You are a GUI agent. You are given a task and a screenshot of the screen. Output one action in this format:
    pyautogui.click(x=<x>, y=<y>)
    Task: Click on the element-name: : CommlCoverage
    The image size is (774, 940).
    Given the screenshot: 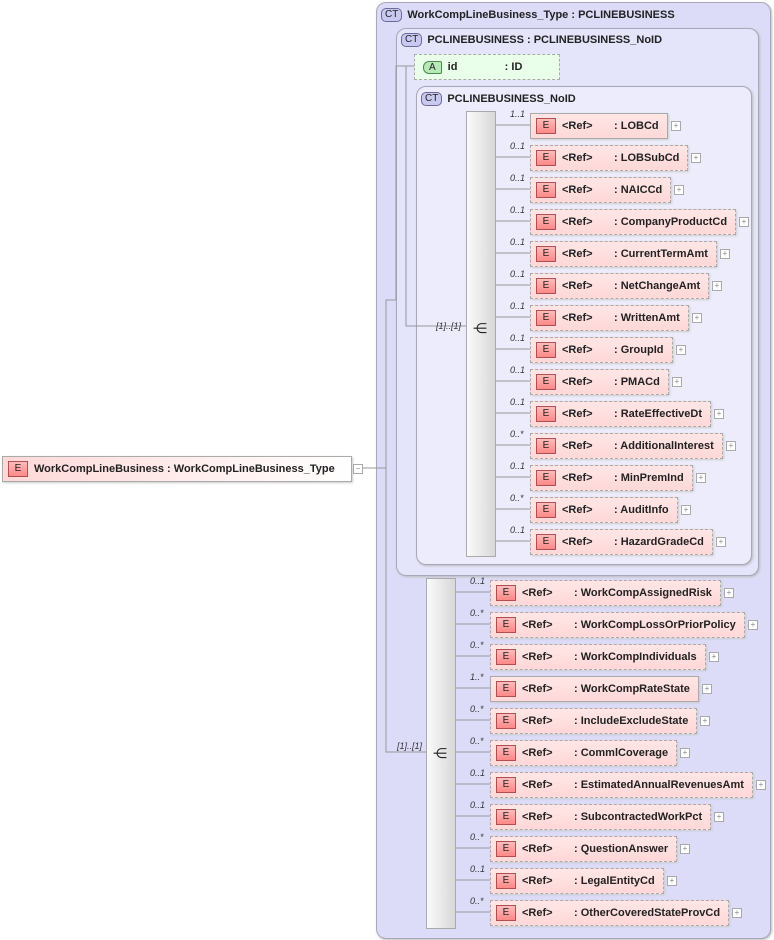 What is the action you would take?
    pyautogui.click(x=621, y=753)
    